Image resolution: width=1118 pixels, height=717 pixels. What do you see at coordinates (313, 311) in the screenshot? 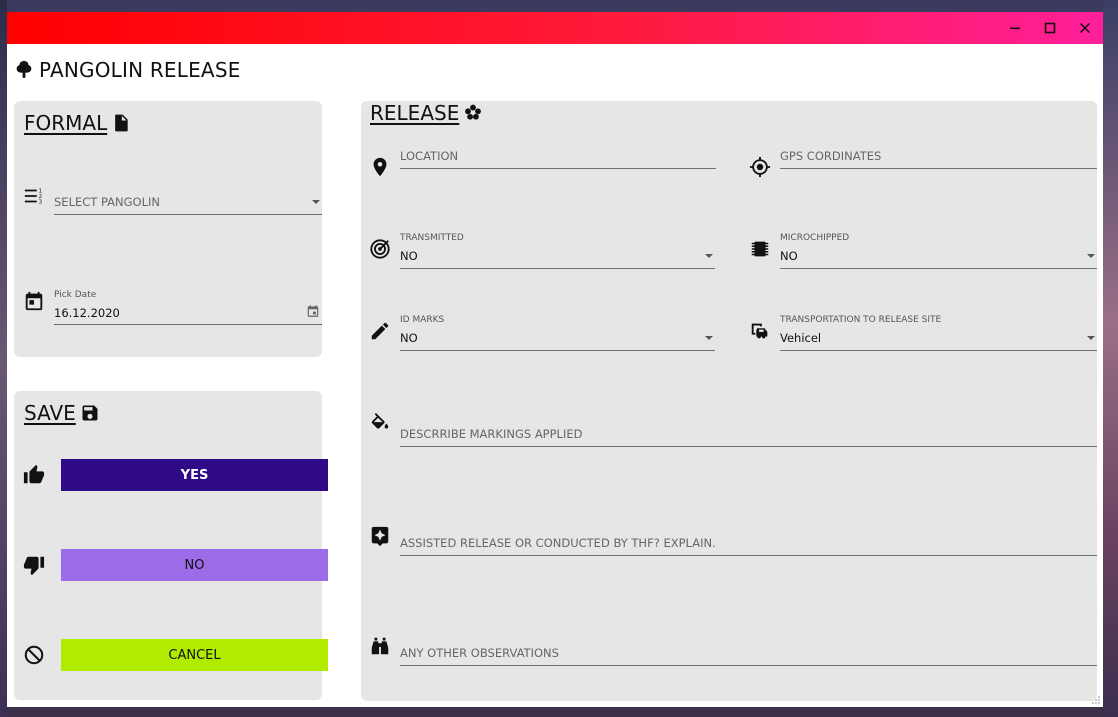
I see `calendar-picker-icon` at bounding box center [313, 311].